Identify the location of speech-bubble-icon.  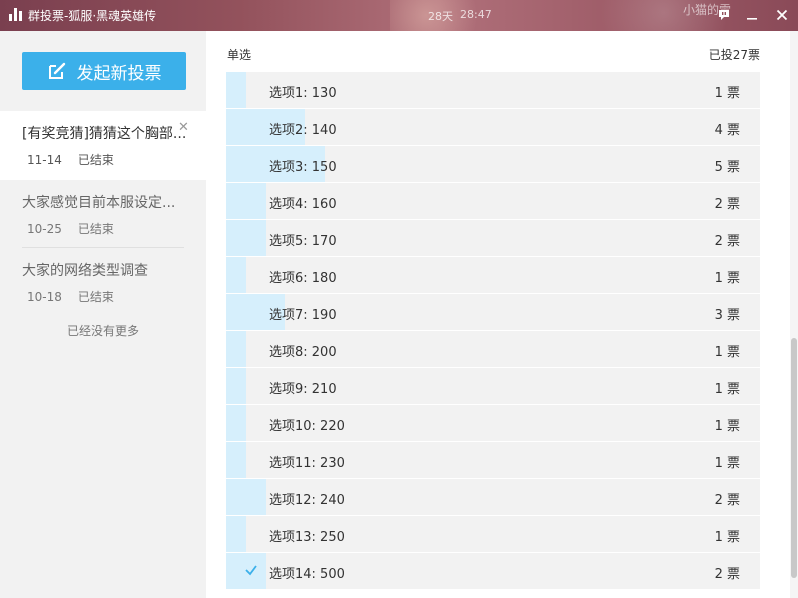
(724, 15).